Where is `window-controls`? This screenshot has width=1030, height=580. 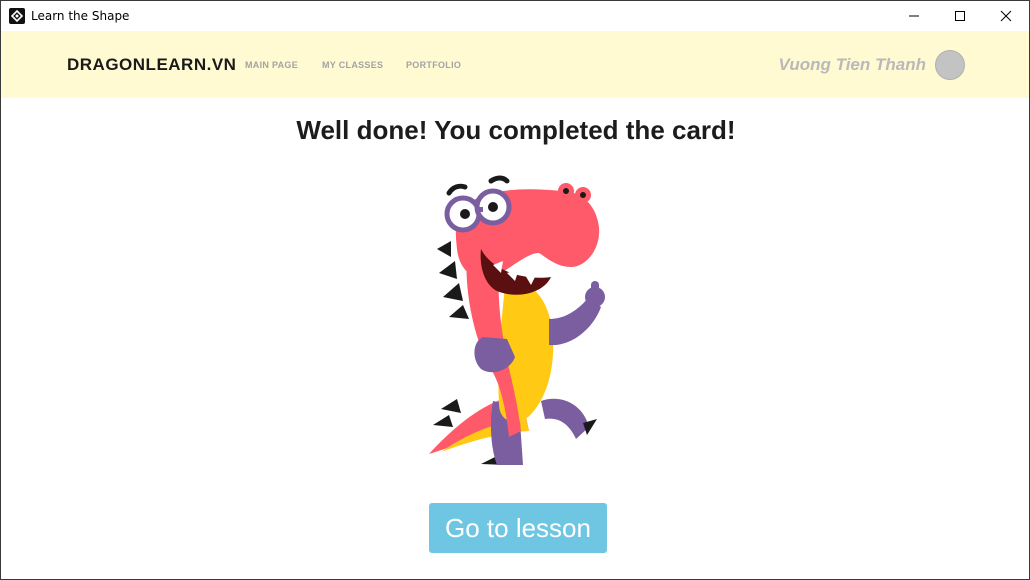 window-controls is located at coordinates (960, 16).